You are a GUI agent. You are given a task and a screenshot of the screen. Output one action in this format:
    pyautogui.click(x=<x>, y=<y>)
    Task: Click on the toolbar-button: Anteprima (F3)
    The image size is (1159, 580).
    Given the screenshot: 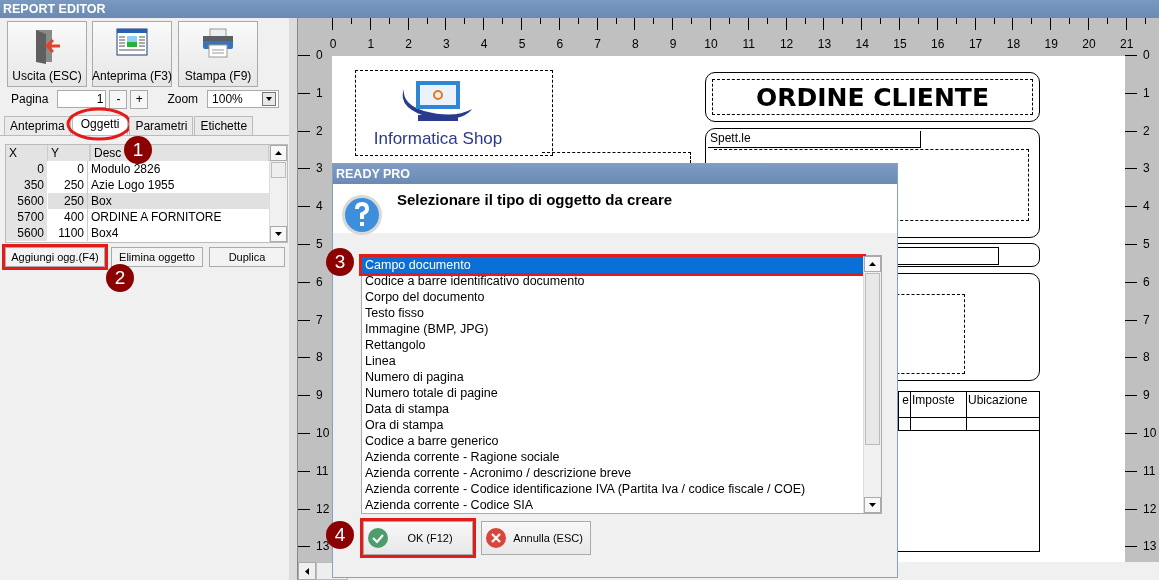 What is the action you would take?
    pyautogui.click(x=132, y=54)
    